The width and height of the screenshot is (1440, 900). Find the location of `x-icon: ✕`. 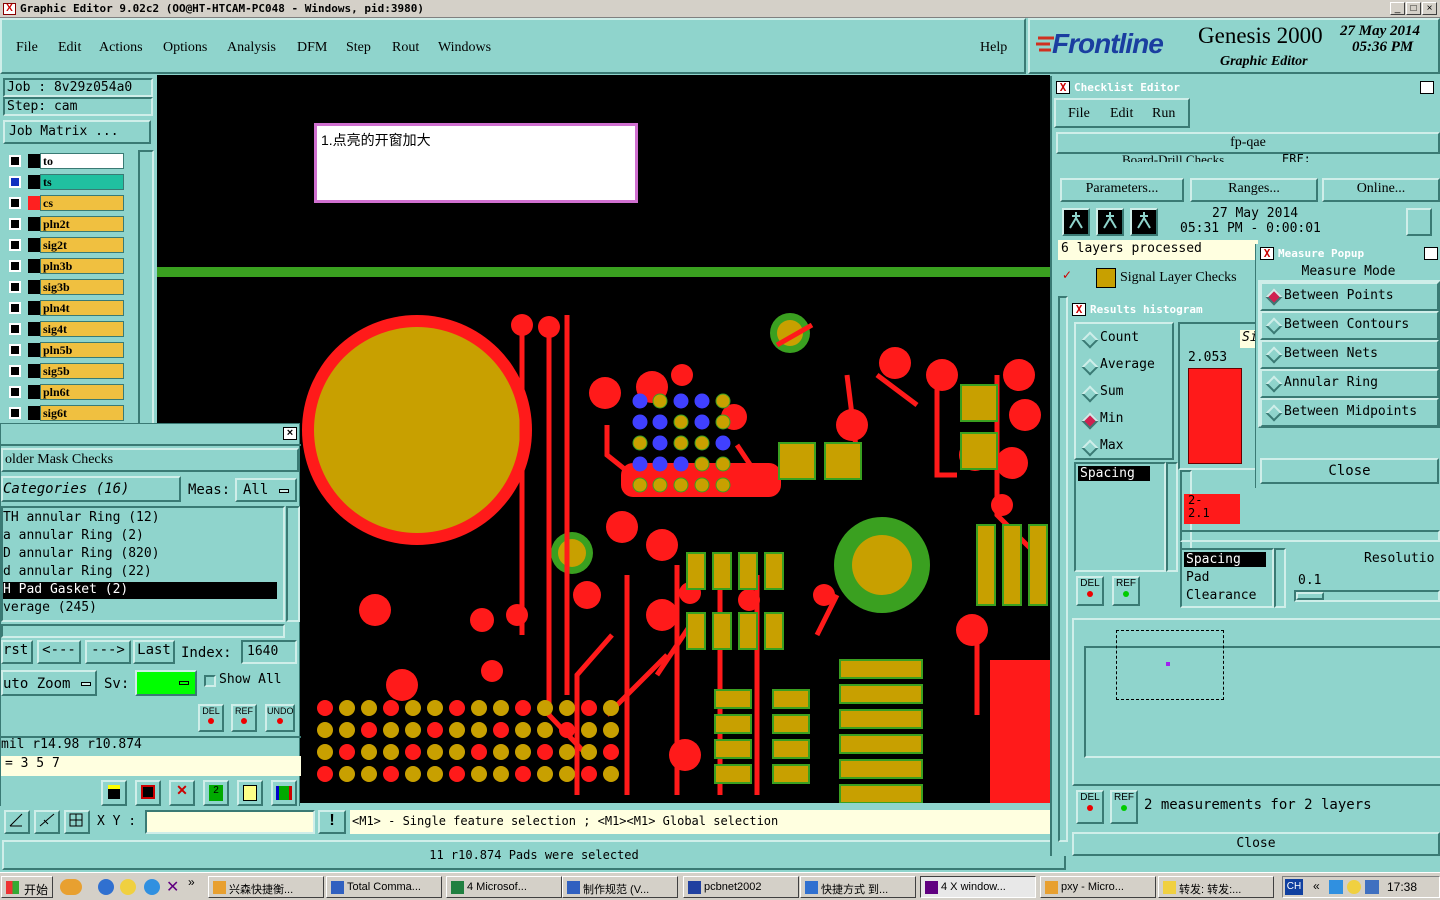

x-icon: ✕ is located at coordinates (172, 887).